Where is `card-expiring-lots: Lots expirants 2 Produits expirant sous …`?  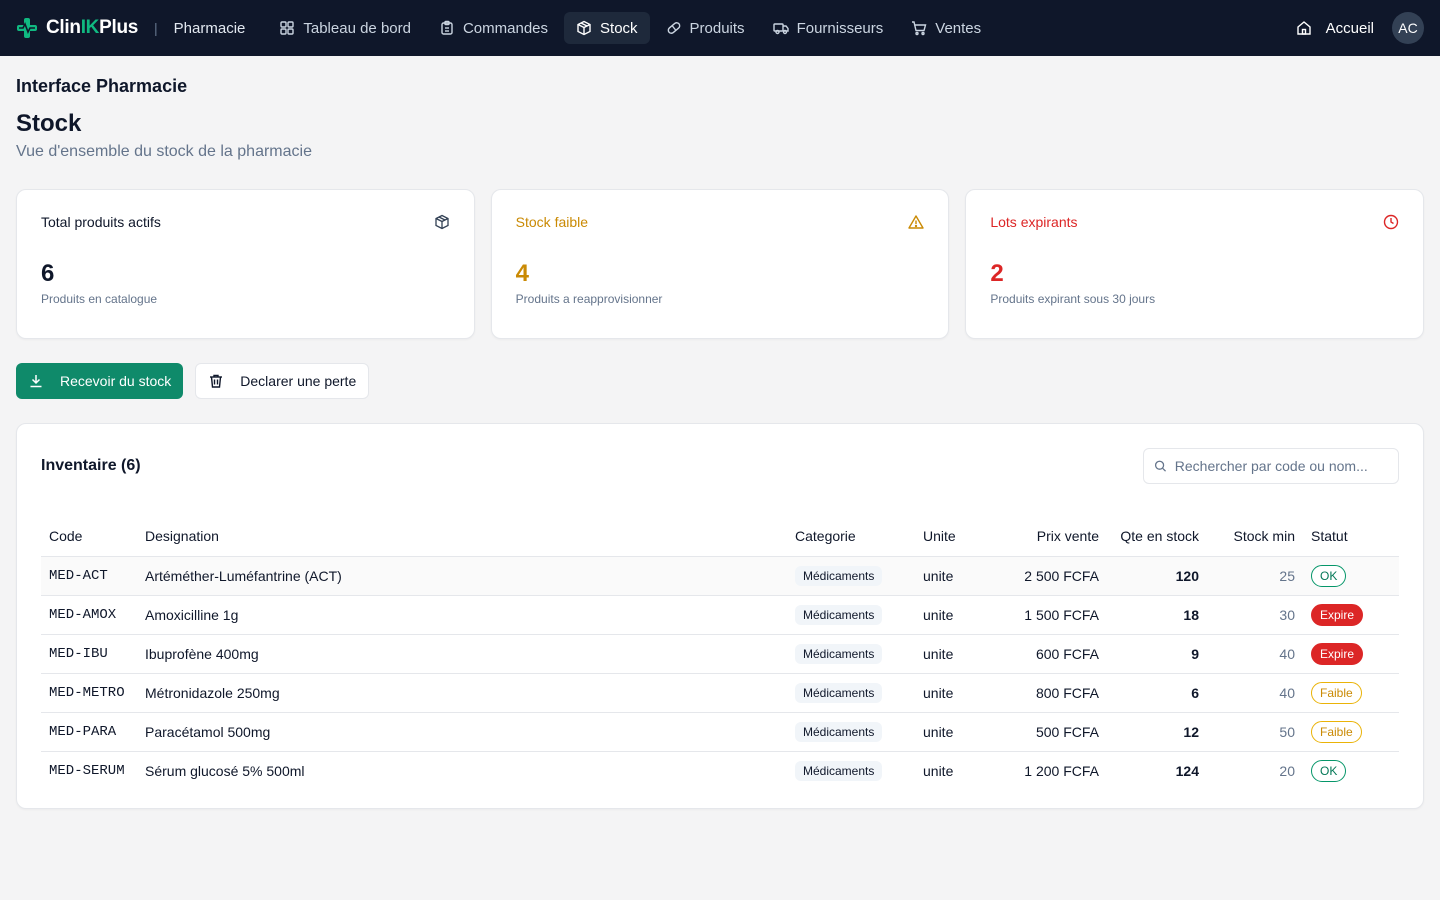 card-expiring-lots: Lots expirants 2 Produits expirant sous … is located at coordinates (1195, 264).